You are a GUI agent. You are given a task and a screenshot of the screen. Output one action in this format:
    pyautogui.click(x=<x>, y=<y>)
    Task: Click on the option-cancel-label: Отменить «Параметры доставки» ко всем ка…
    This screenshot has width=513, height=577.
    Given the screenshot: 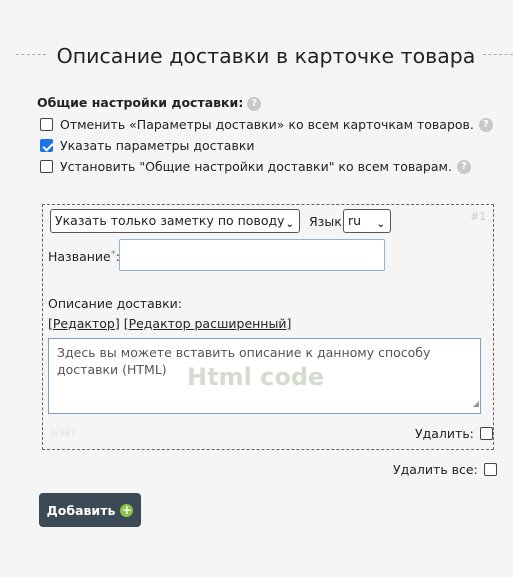 What is the action you would take?
    pyautogui.click(x=267, y=124)
    